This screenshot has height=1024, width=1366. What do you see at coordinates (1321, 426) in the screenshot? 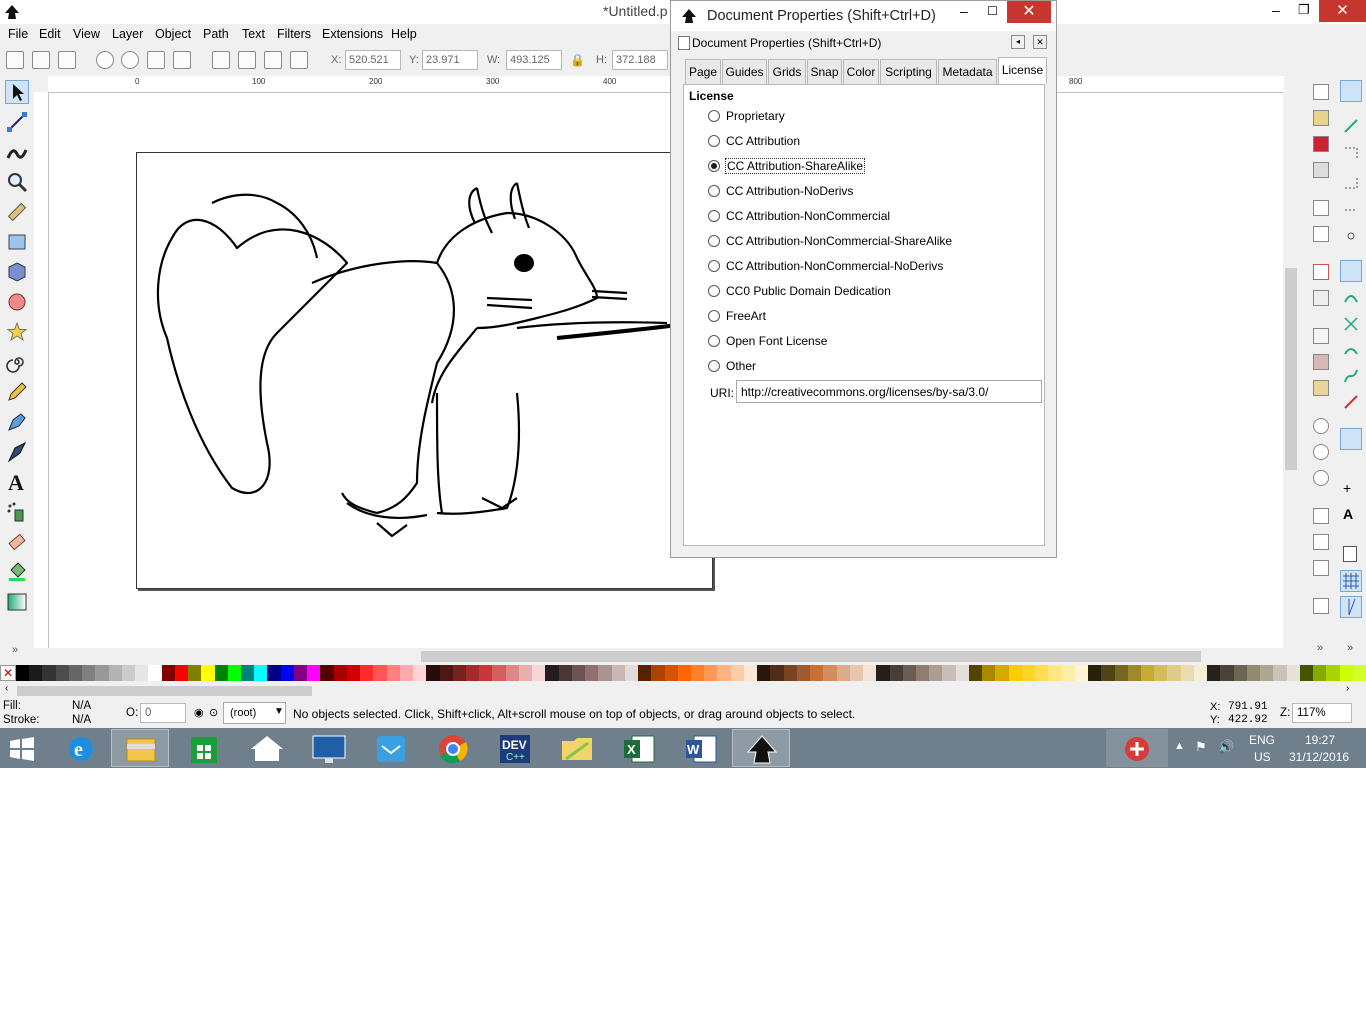
I see `zoom-selection-icon` at bounding box center [1321, 426].